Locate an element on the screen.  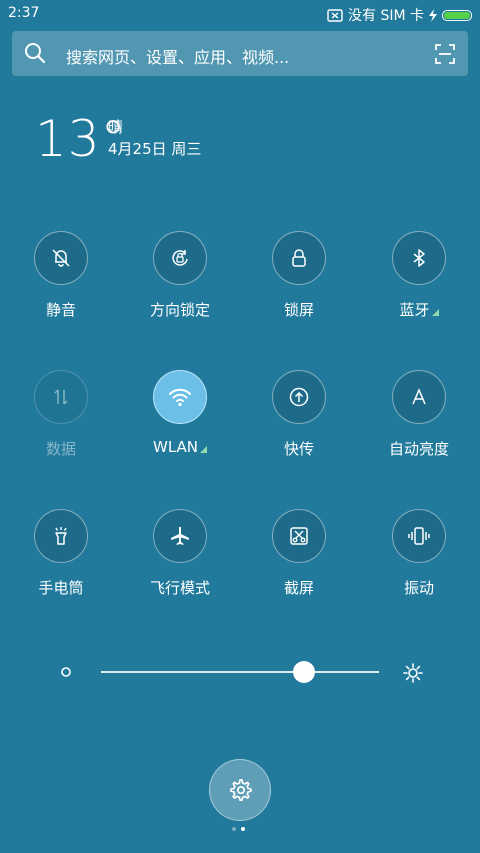
flashlight-icon is located at coordinates (61, 536).